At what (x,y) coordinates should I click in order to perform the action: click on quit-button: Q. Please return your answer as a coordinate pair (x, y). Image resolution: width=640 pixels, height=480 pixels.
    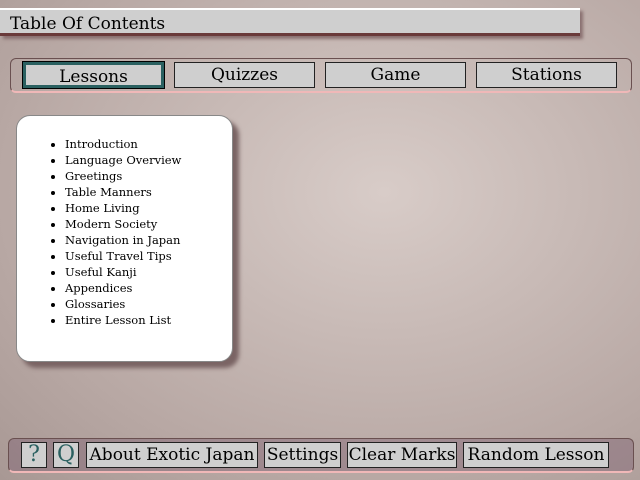
    Looking at the image, I should click on (66, 455).